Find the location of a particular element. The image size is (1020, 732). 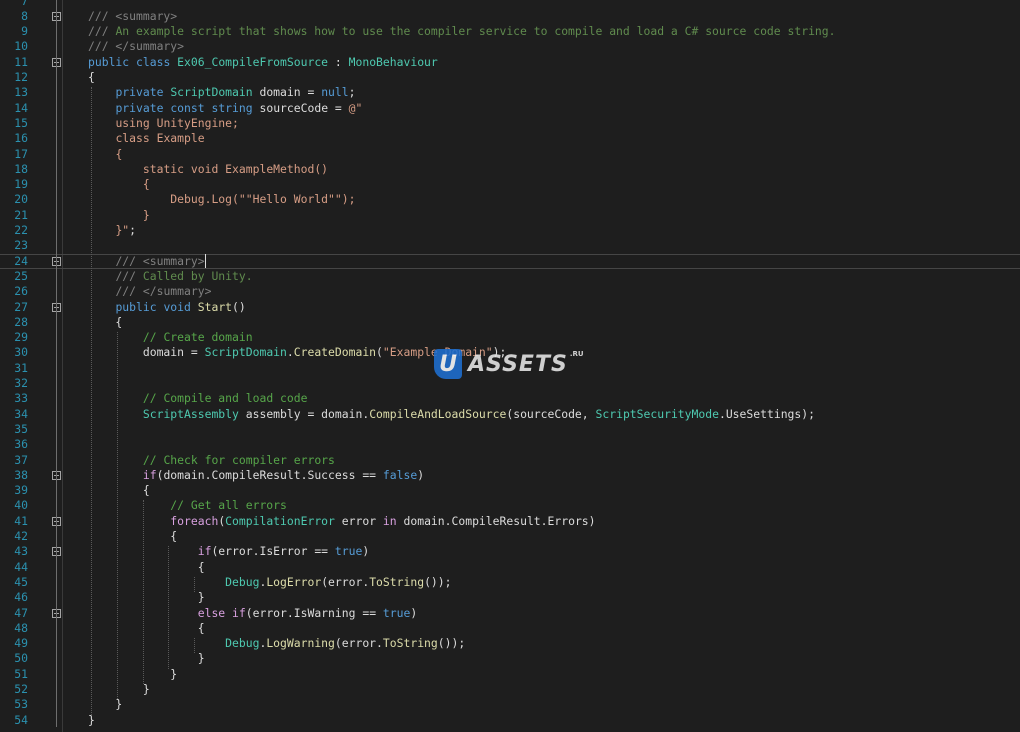

code-line: 28 { is located at coordinates (510, 322).